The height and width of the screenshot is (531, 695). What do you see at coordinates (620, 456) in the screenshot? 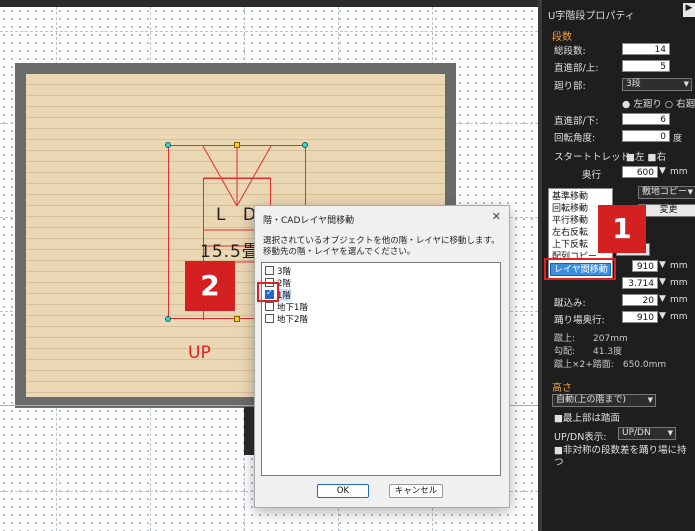
I see `nonsym-label: 非対称の段数差を踊り場に持つ` at bounding box center [620, 456].